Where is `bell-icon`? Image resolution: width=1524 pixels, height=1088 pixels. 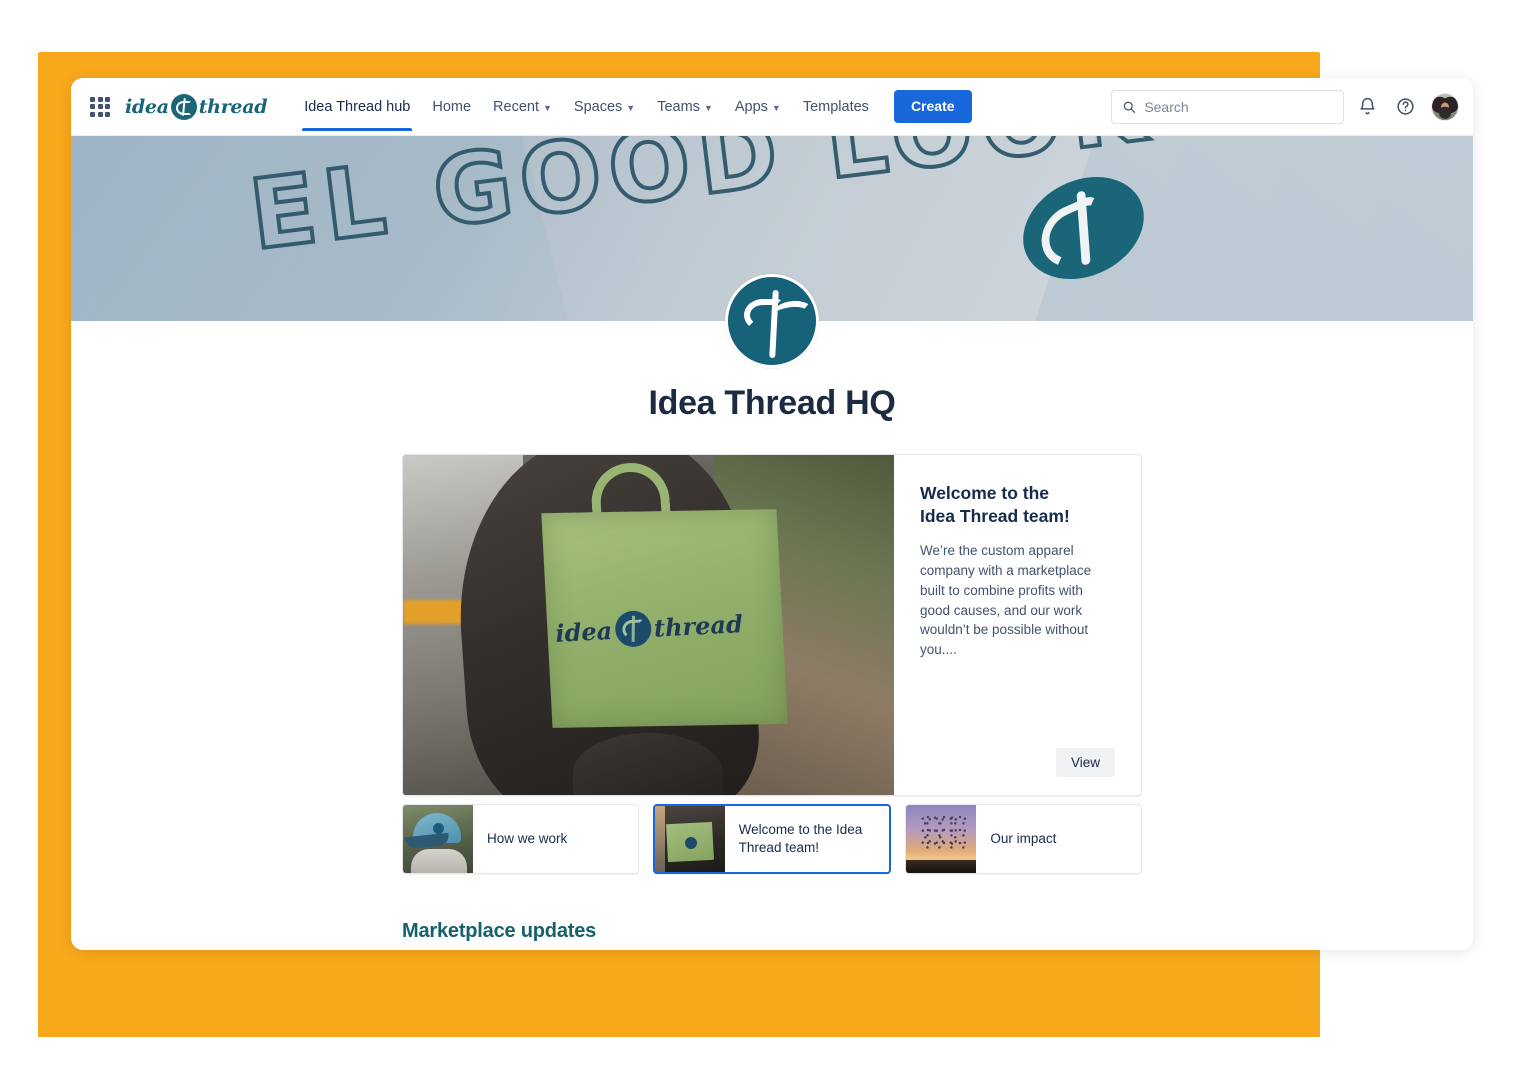 bell-icon is located at coordinates (1367, 106).